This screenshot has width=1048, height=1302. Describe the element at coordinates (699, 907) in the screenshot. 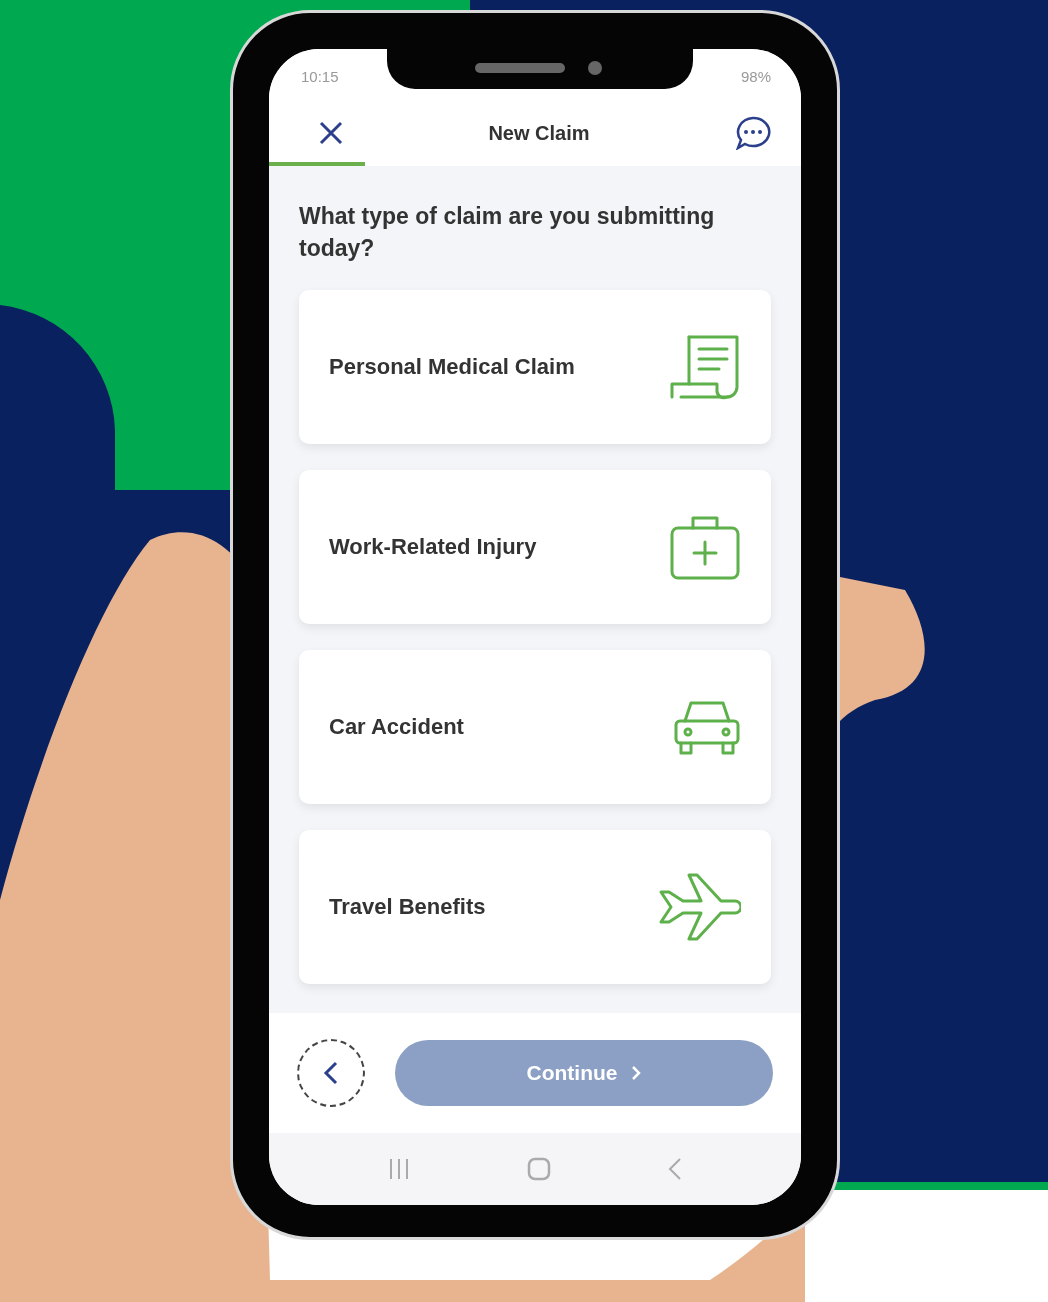

I see `airplane-icon` at that location.